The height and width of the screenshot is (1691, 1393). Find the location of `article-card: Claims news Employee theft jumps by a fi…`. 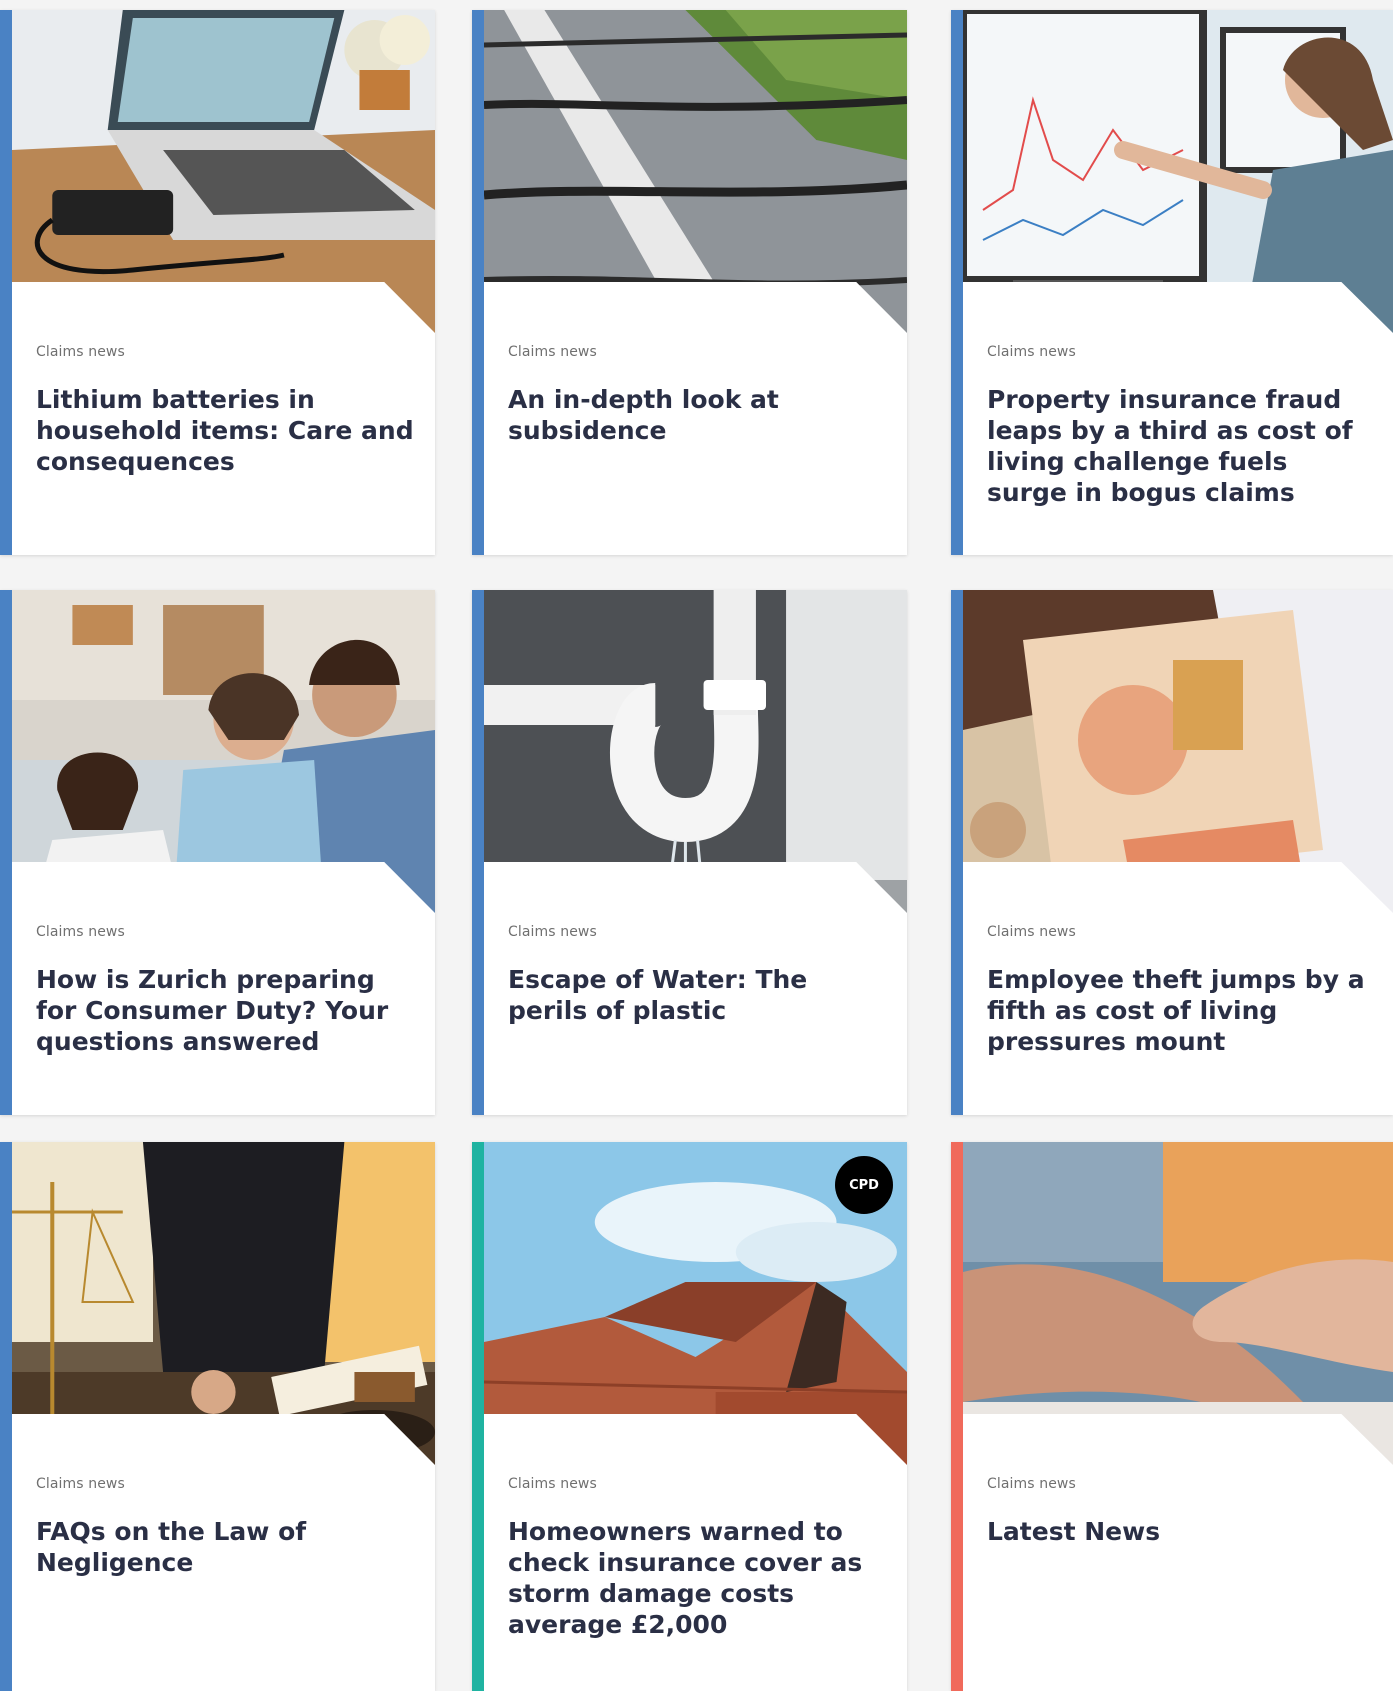

article-card: Claims news Employee theft jumps by a fi… is located at coordinates (1172, 852).